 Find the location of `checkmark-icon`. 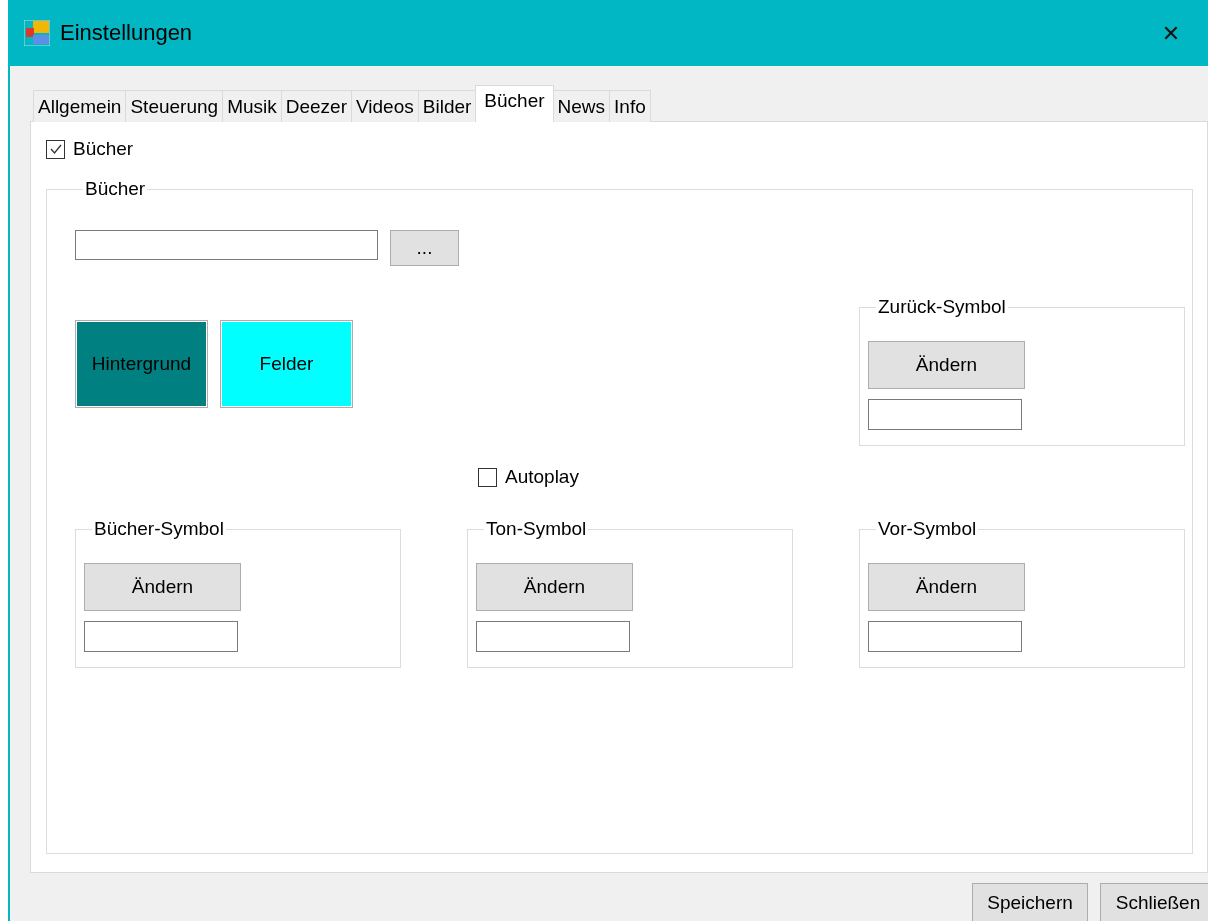

checkmark-icon is located at coordinates (55, 149).